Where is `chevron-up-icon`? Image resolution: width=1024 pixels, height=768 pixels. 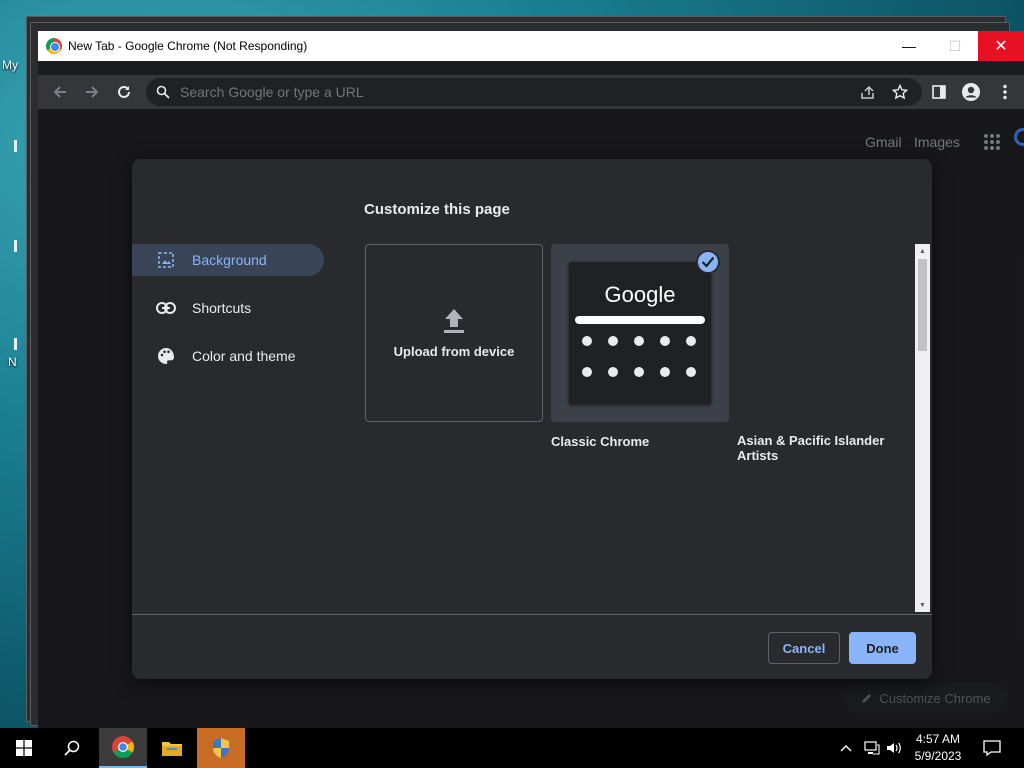
chevron-up-icon is located at coordinates (846, 748).